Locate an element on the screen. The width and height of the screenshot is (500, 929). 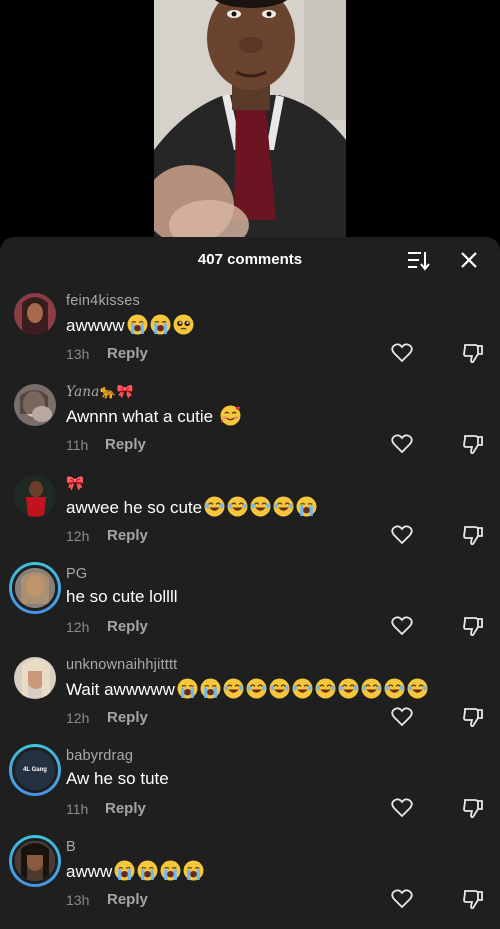
comment-text-content: Wait awwwww is located at coordinates (120, 689).